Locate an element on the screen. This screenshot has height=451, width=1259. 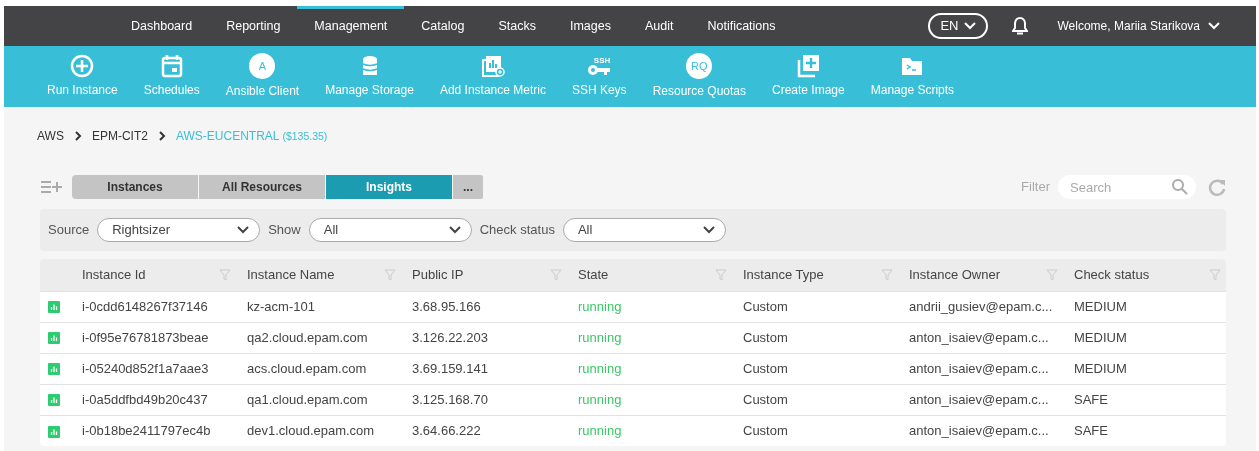
nav-tab: Images is located at coordinates (590, 26).